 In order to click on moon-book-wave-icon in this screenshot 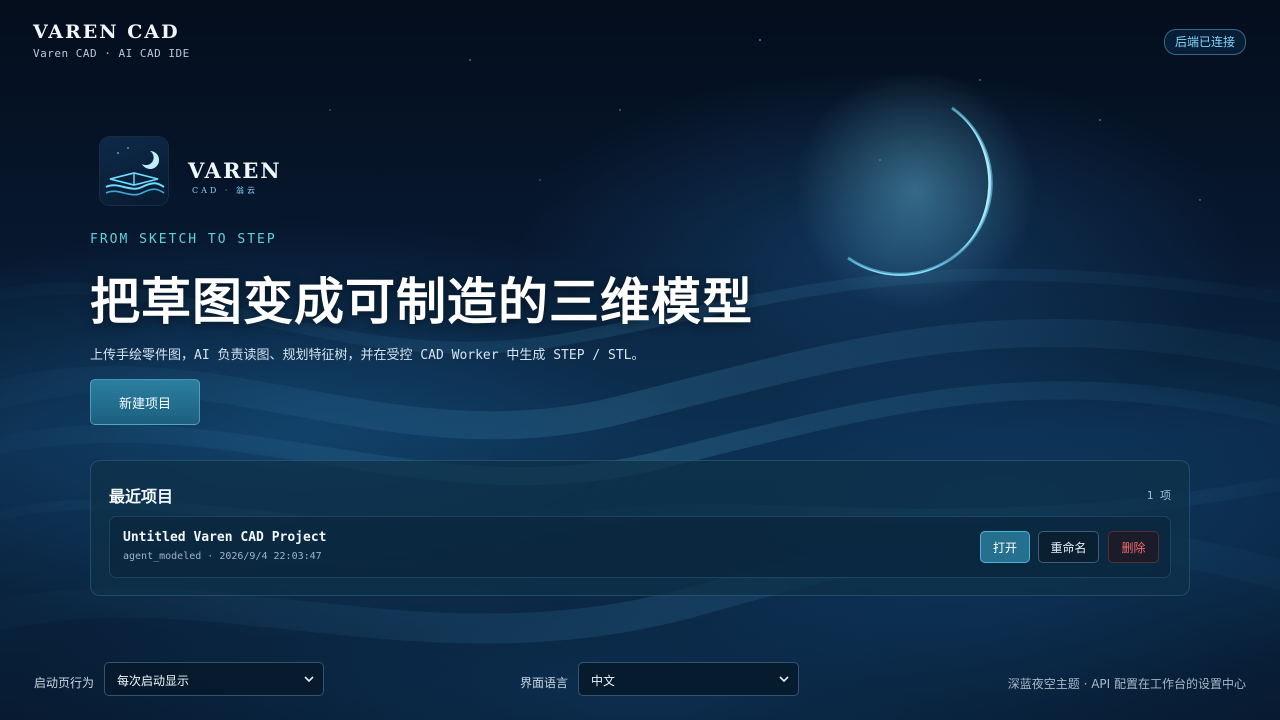, I will do `click(135, 171)`.